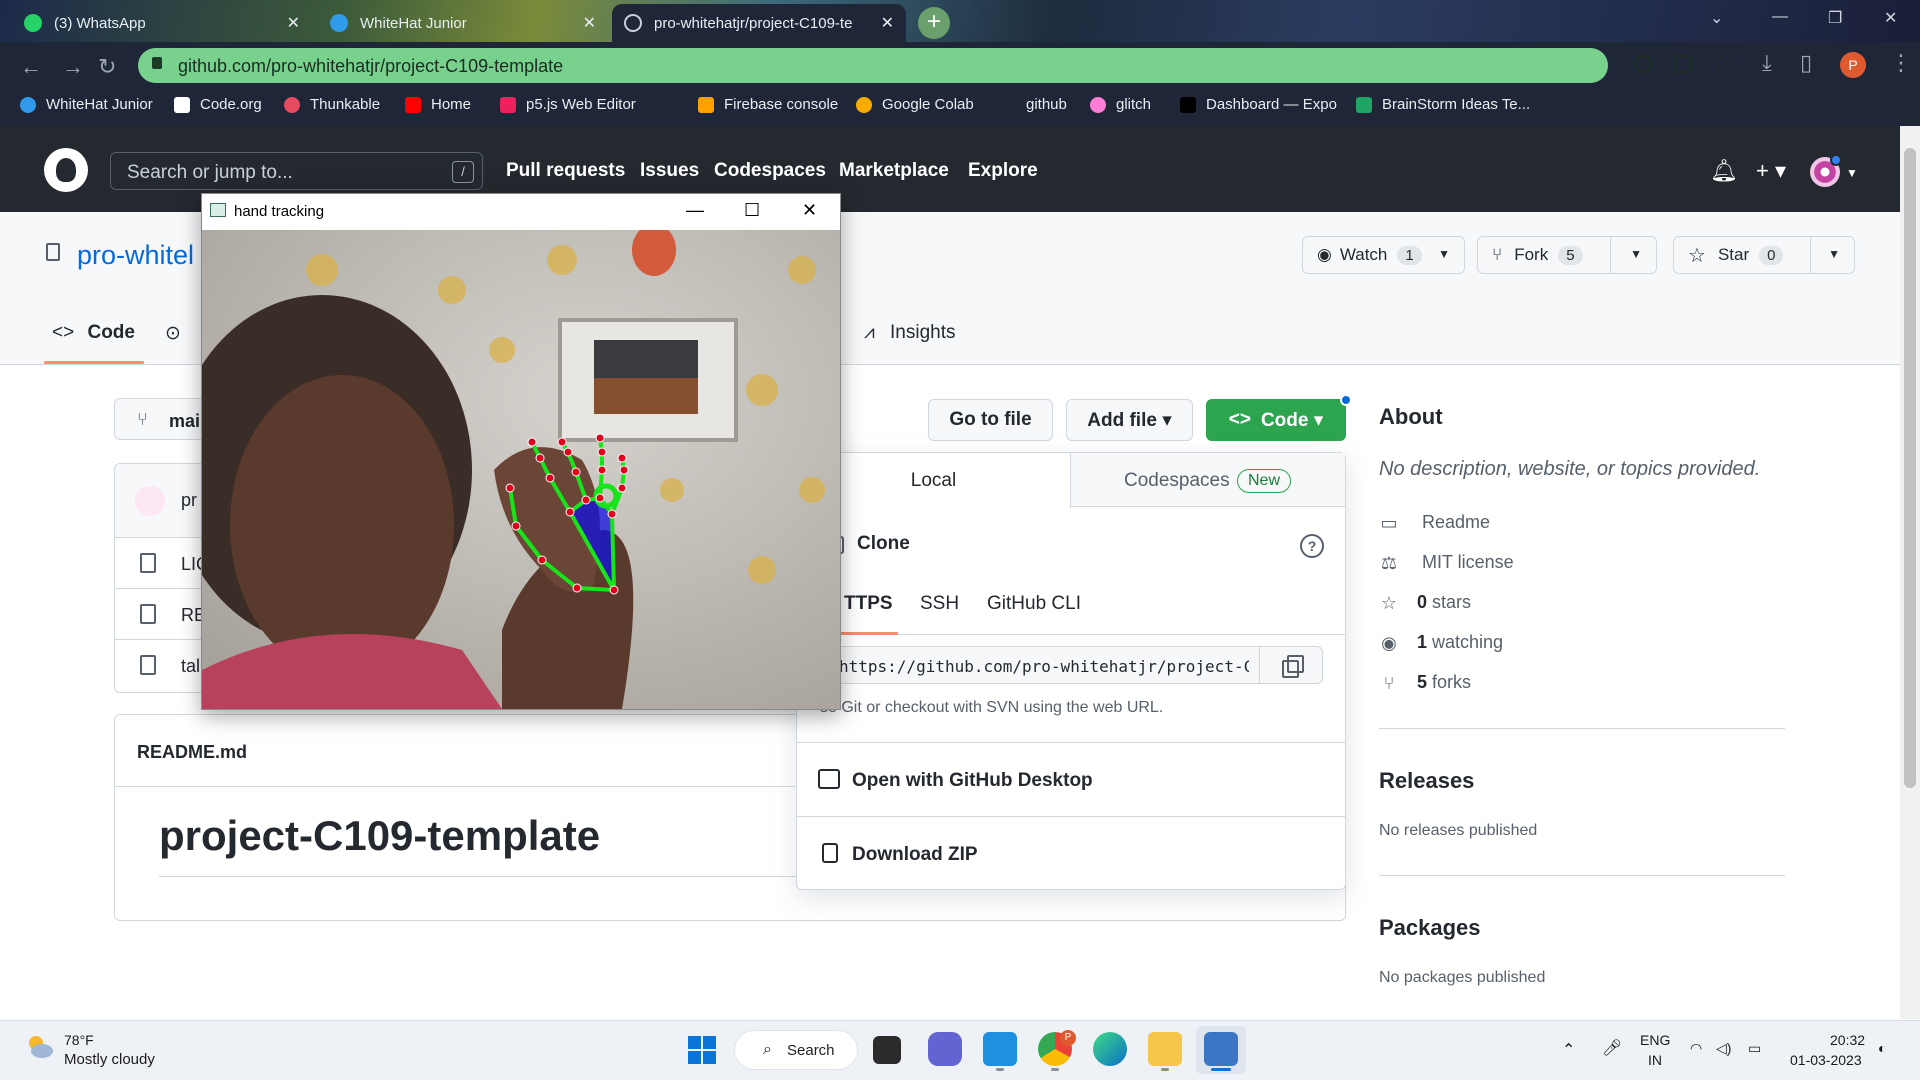  Describe the element at coordinates (1291, 665) in the screenshot. I see `copy-icon` at that location.